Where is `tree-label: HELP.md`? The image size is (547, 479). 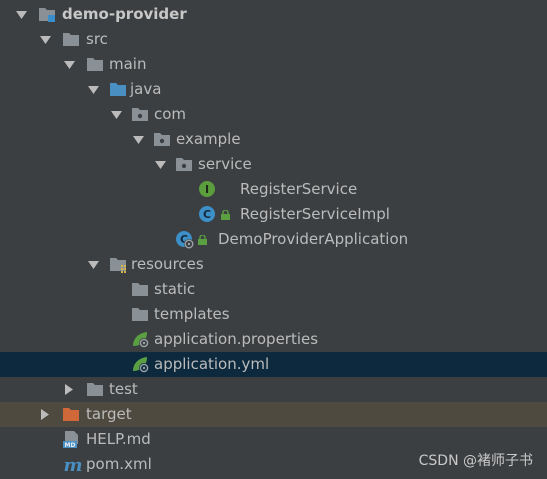 tree-label: HELP.md is located at coordinates (118, 439).